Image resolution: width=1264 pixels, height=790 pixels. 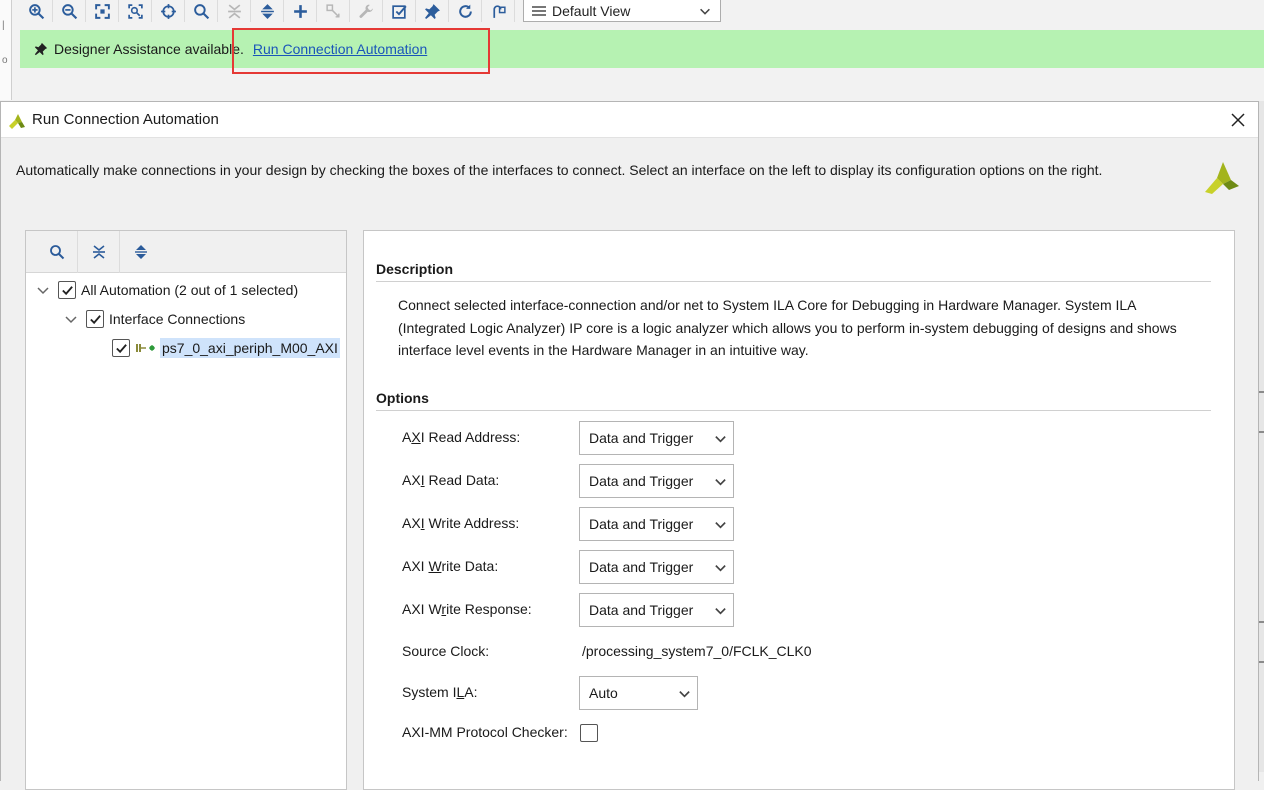 I want to click on wrench-icon, so click(x=365, y=11).